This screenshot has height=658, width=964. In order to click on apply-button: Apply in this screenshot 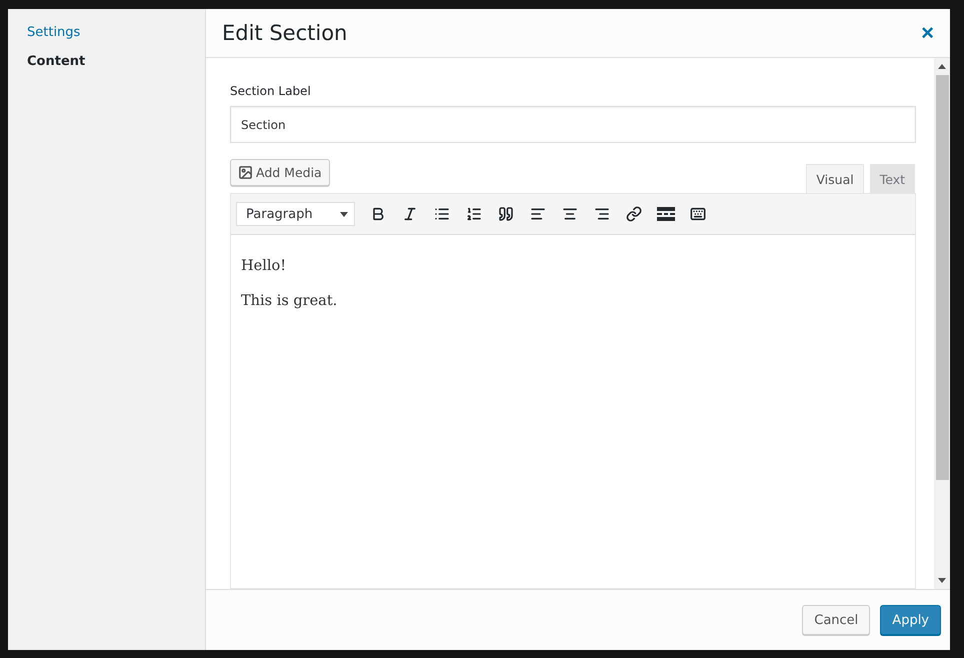, I will do `click(910, 620)`.